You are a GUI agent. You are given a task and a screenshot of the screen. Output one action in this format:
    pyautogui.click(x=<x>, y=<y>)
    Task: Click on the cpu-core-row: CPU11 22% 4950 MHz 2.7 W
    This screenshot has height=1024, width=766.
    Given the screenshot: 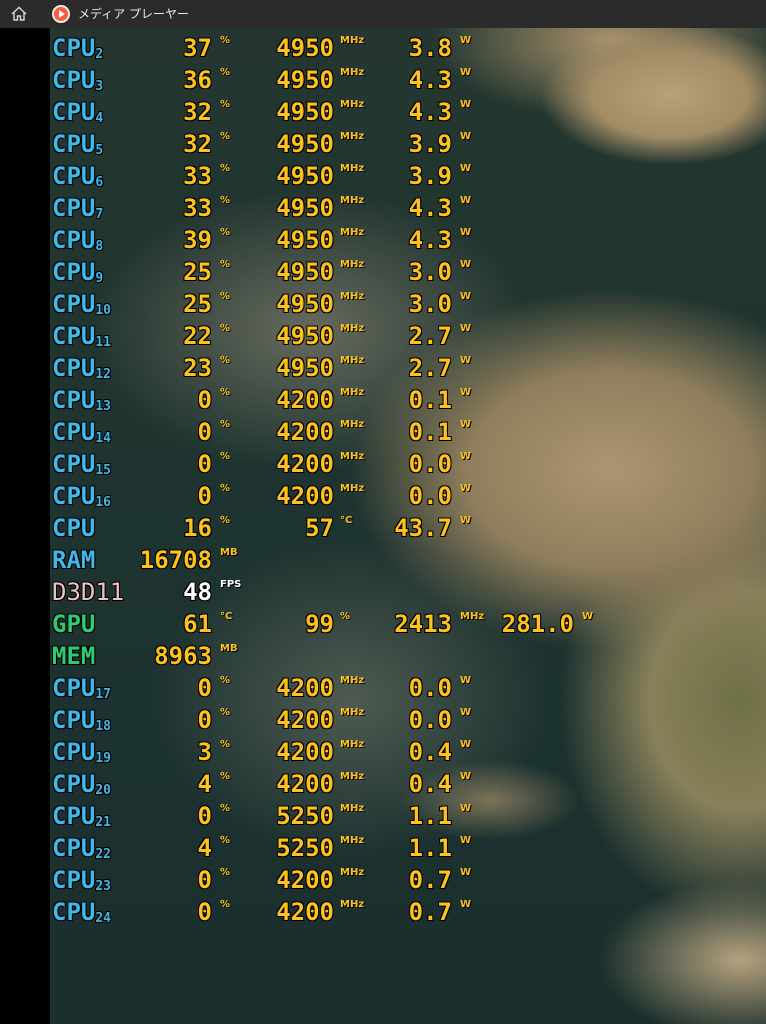 What is the action you would take?
    pyautogui.click(x=352, y=336)
    